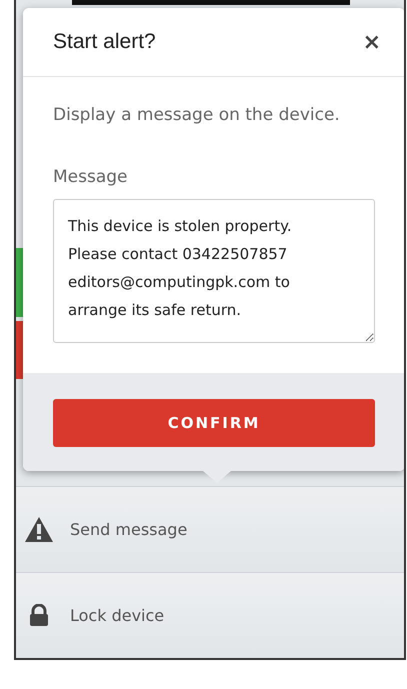 This screenshot has width=407, height=689. What do you see at coordinates (104, 42) in the screenshot?
I see `dialog-title: Start alert?` at bounding box center [104, 42].